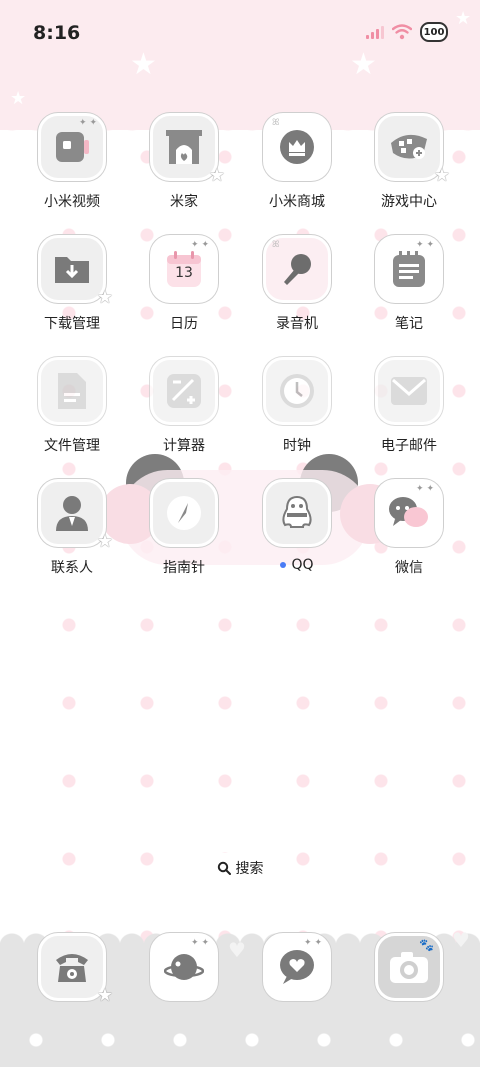 The height and width of the screenshot is (1067, 480). I want to click on dock-app-messages: ✦ ✦, so click(297, 967).